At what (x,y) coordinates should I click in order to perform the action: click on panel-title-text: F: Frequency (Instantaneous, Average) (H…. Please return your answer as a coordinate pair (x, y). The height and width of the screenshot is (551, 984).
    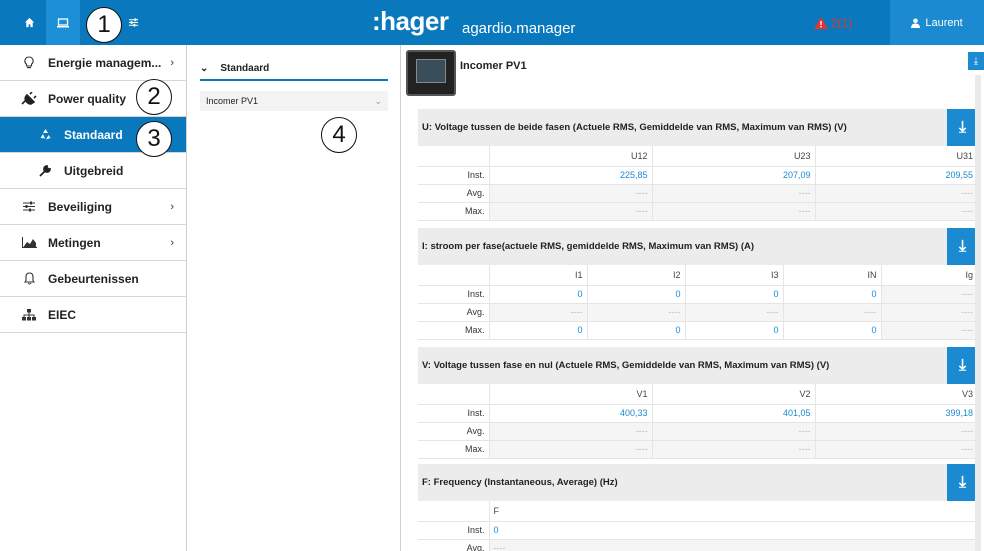
    Looking at the image, I should click on (520, 482).